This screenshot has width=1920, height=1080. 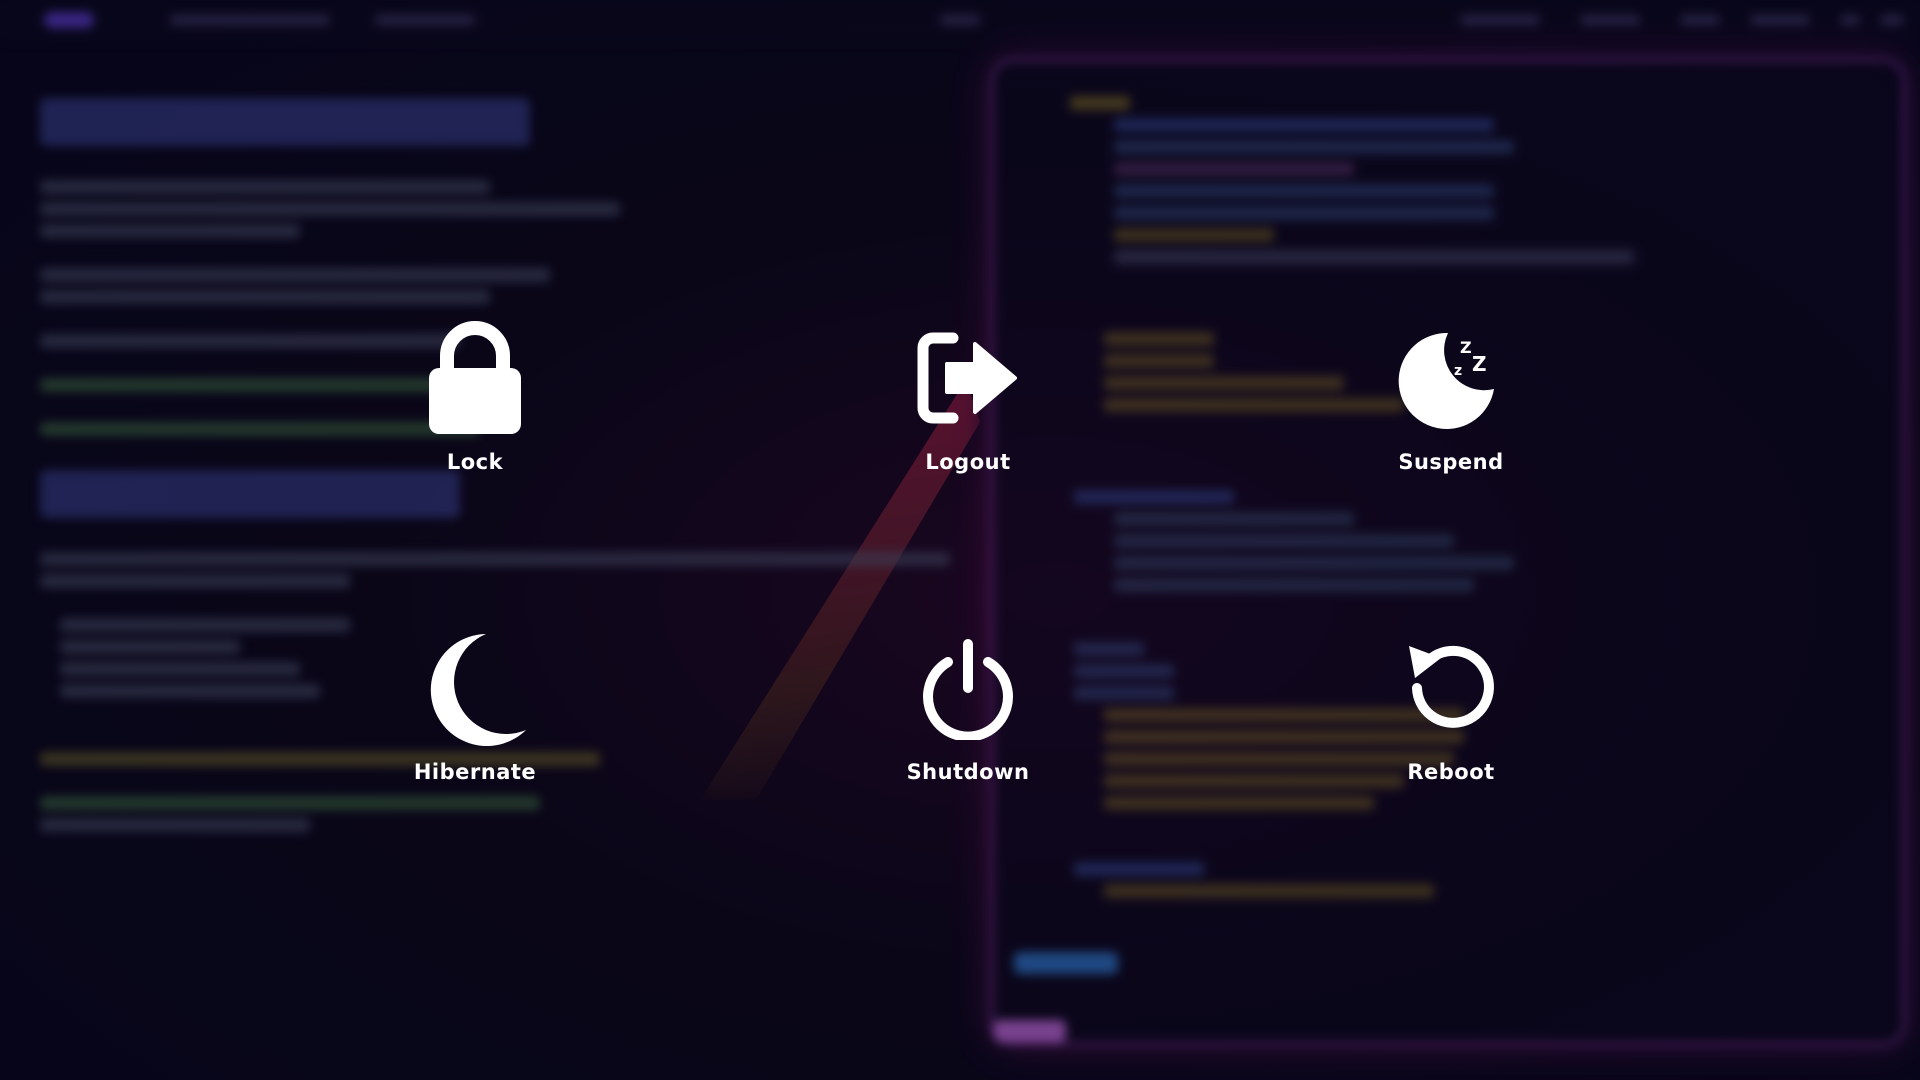 I want to click on reboot-button: Reboot, so click(x=1451, y=738).